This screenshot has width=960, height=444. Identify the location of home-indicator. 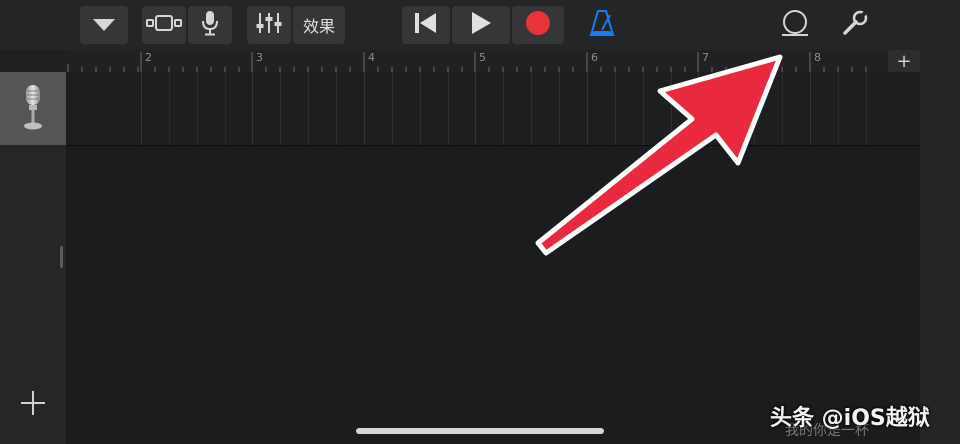
(480, 431).